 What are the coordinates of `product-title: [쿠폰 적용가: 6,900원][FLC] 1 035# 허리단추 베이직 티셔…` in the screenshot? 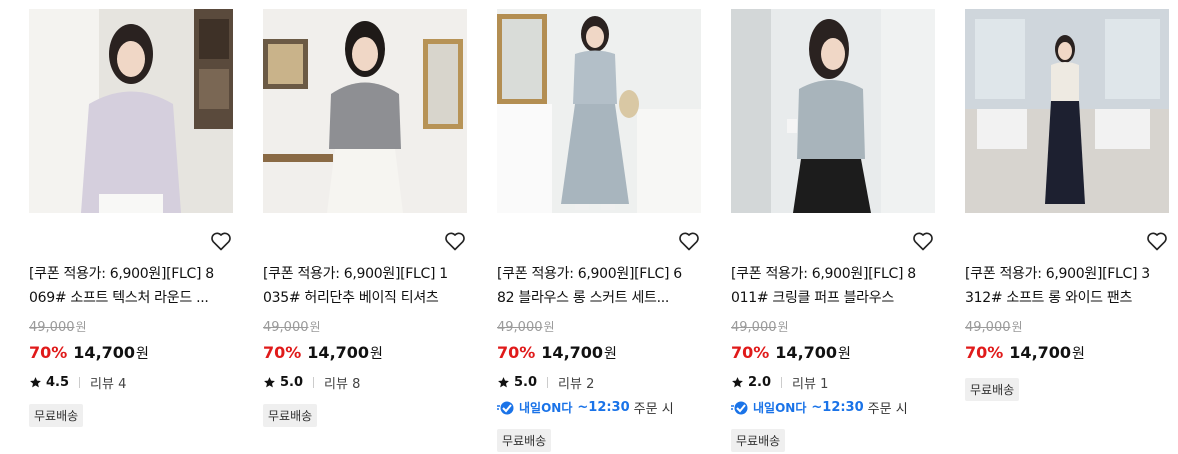 It's located at (365, 286).